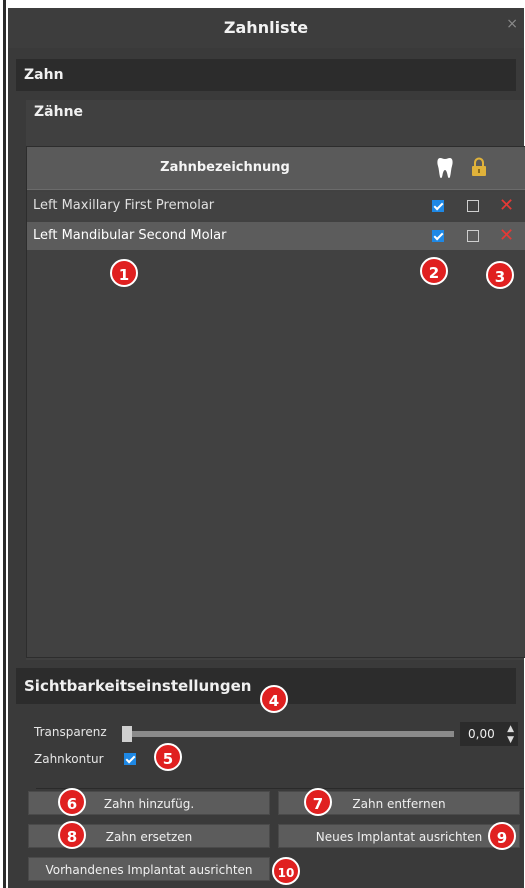  What do you see at coordinates (44, 75) in the screenshot?
I see `section-zahn-title: Zahn` at bounding box center [44, 75].